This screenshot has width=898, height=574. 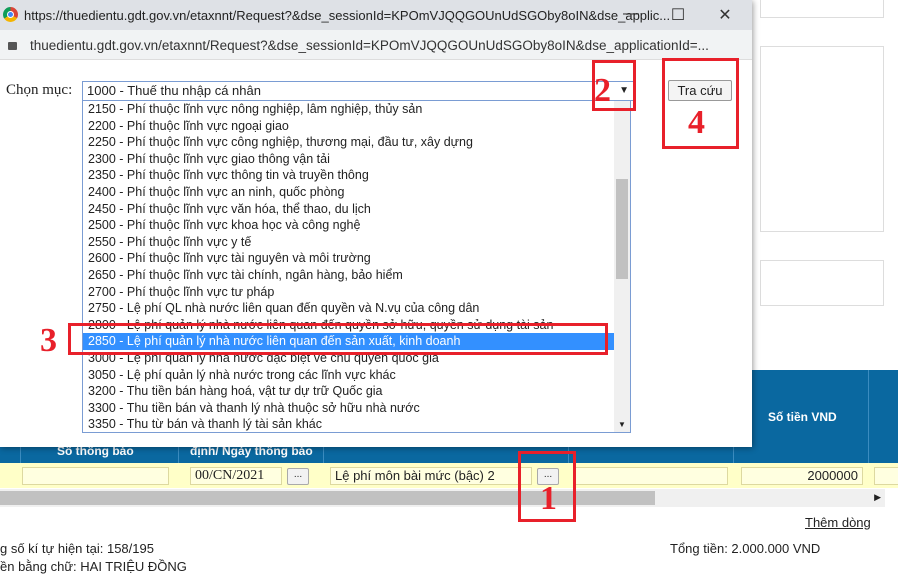 I want to click on scroll-right-arrow-icon: ▶, so click(x=877, y=497).